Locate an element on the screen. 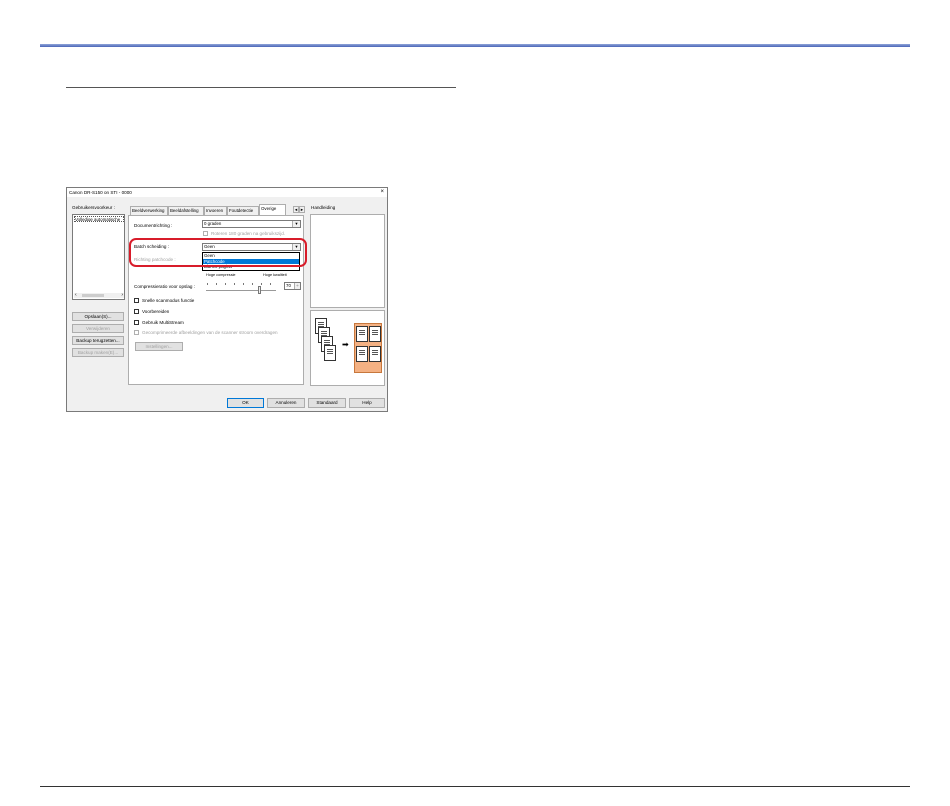  tab-image-processing: Beeldverwerking is located at coordinates (149, 210).